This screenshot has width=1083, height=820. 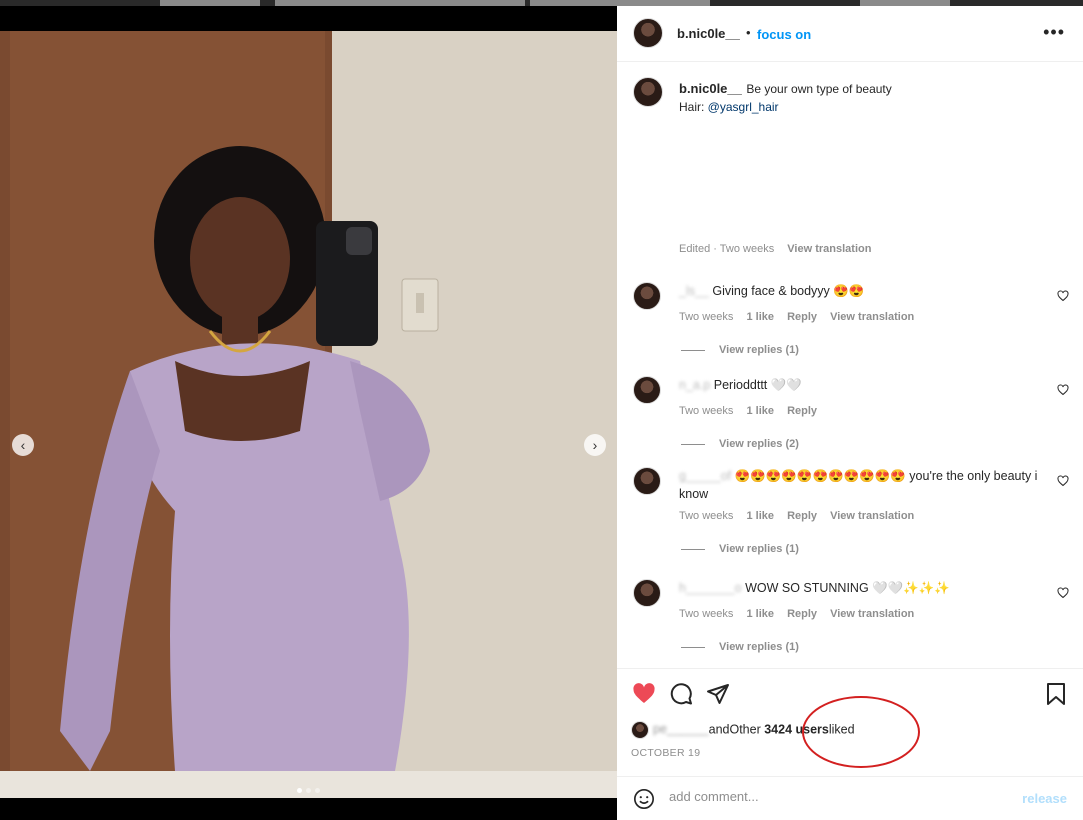 What do you see at coordinates (710, 88) in the screenshot?
I see `caption-username: b.nic0le__` at bounding box center [710, 88].